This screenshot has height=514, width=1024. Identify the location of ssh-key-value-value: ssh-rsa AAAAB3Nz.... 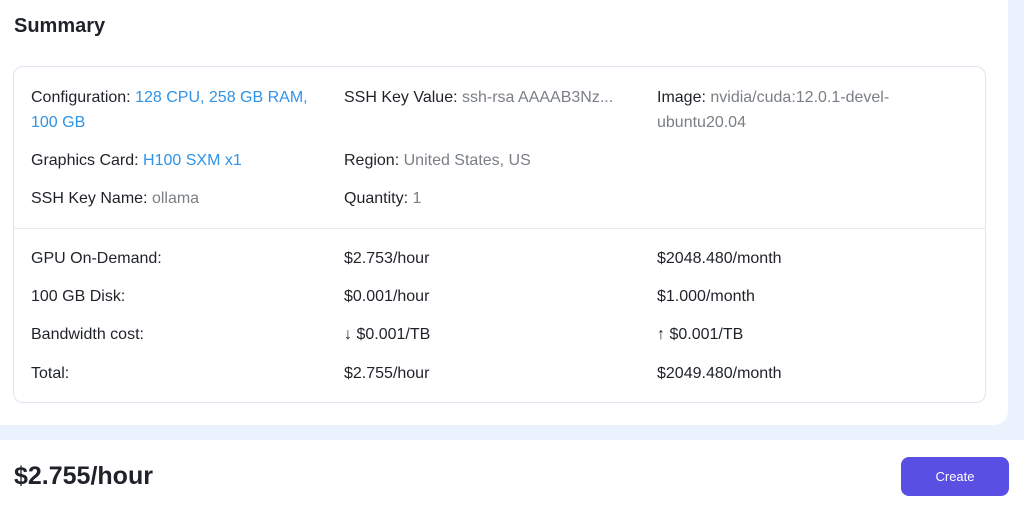
(538, 97).